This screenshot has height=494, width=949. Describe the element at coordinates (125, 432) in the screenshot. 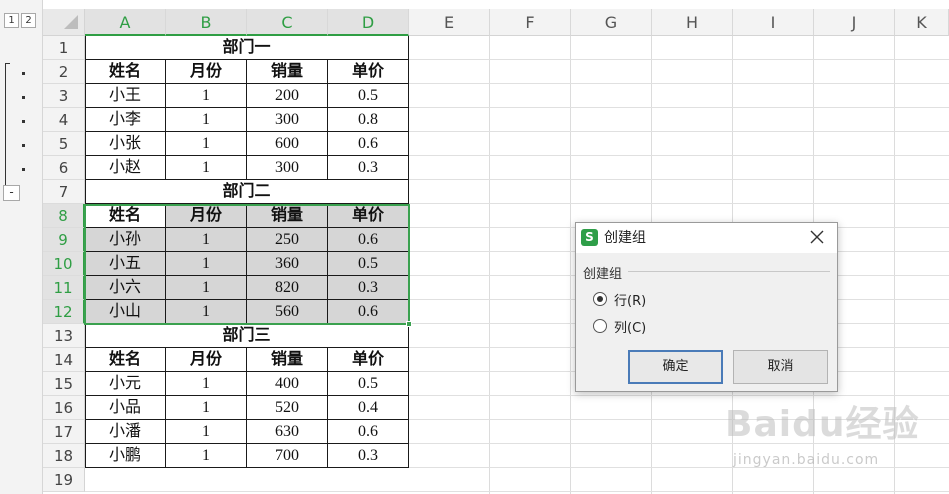

I see `cell-a17: 小潘` at that location.